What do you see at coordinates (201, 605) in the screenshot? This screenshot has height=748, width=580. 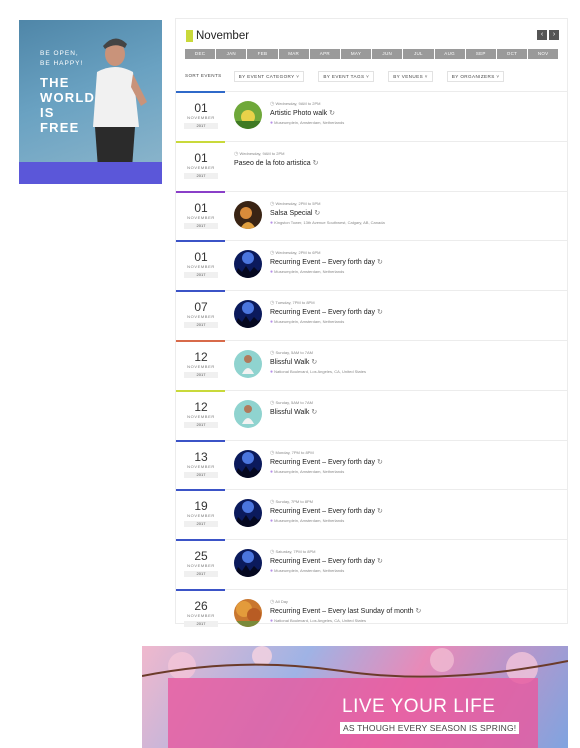 I see `event-day: 26` at bounding box center [201, 605].